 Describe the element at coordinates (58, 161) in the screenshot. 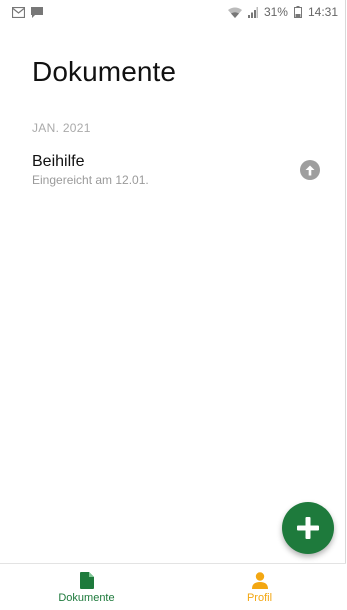

I see `document-title: Beihilfe` at that location.